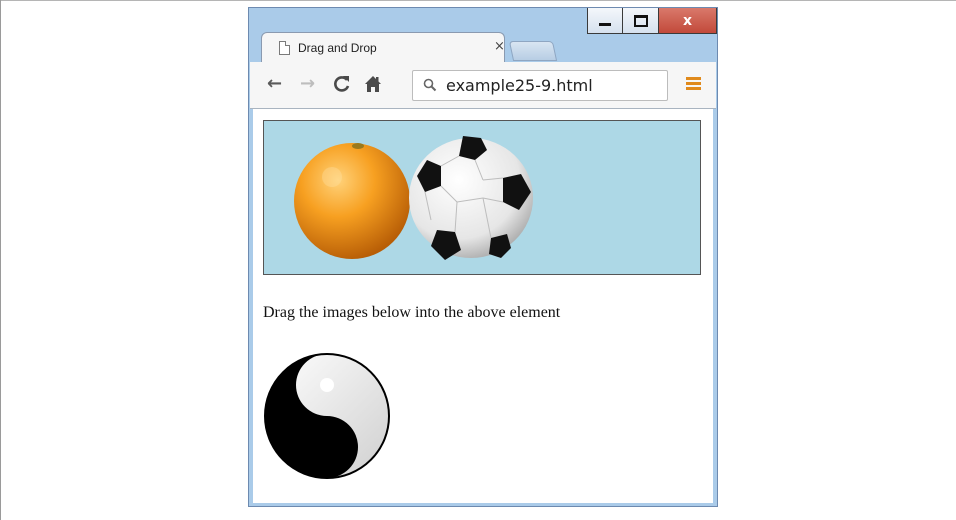 The width and height of the screenshot is (956, 520). Describe the element at coordinates (499, 46) in the screenshot. I see `tab-close-icon: ×` at that location.